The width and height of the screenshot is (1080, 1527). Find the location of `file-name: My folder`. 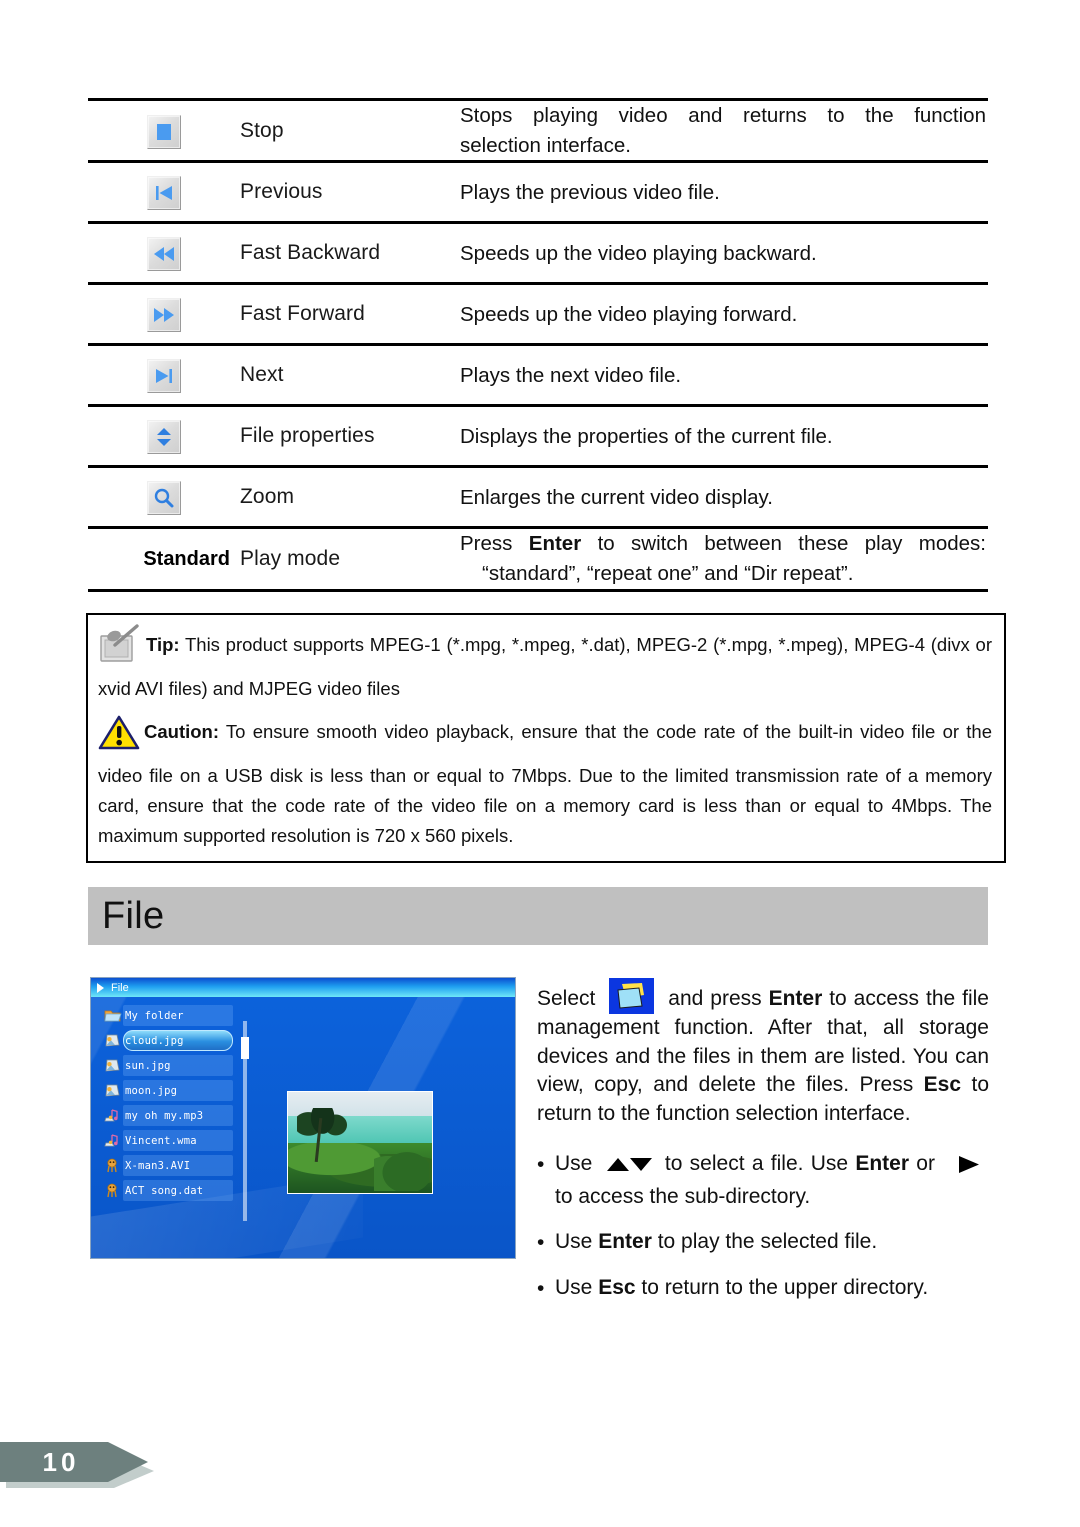

file-name: My folder is located at coordinates (154, 1015).